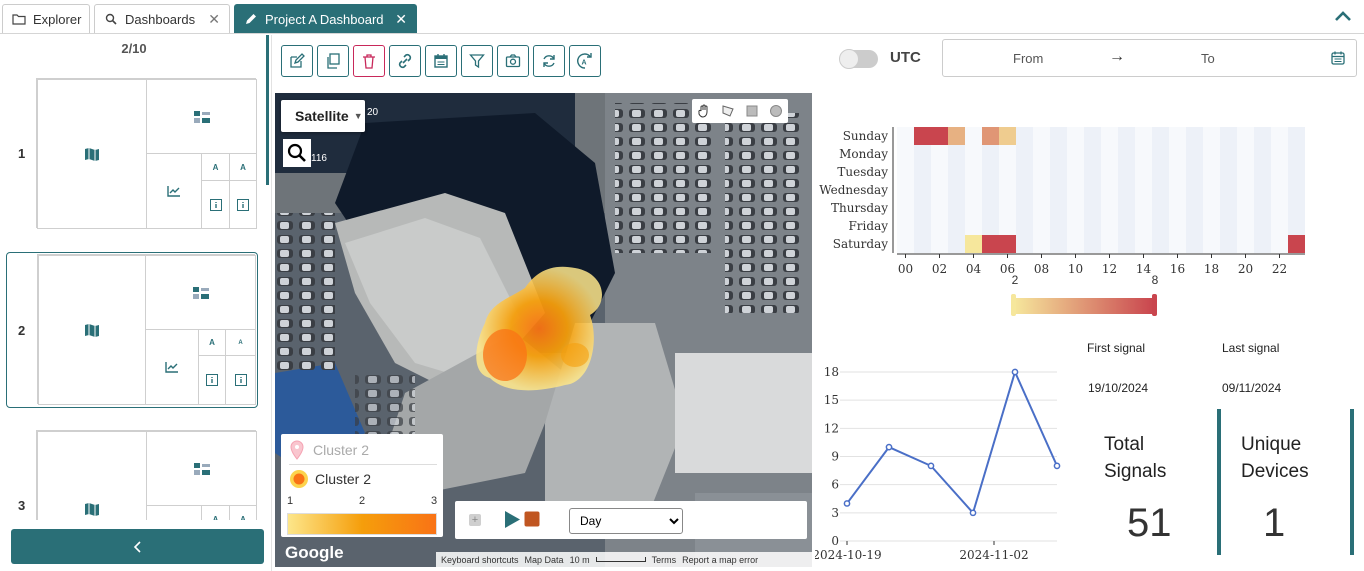 This screenshot has height=571, width=1364. Describe the element at coordinates (1013, 305) in the screenshot. I see `color-scale-min-handle` at that location.